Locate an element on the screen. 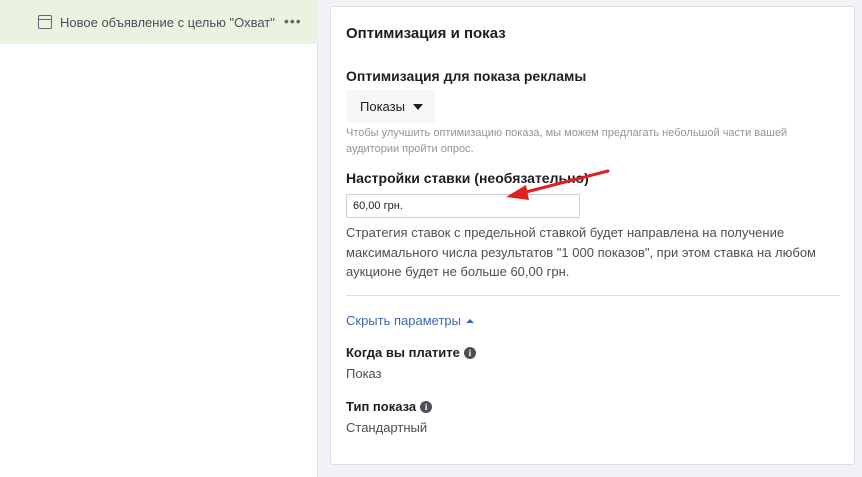 The image size is (862, 477). optimization-label: Оптимизация для показа рекламы is located at coordinates (466, 76).